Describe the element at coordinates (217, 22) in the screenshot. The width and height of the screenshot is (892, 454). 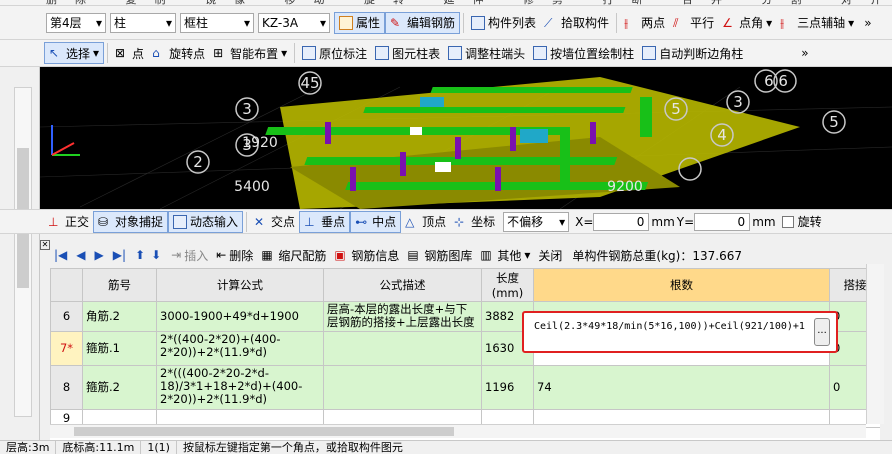
I see `element-subtype-select: 框柱 ▾` at that location.